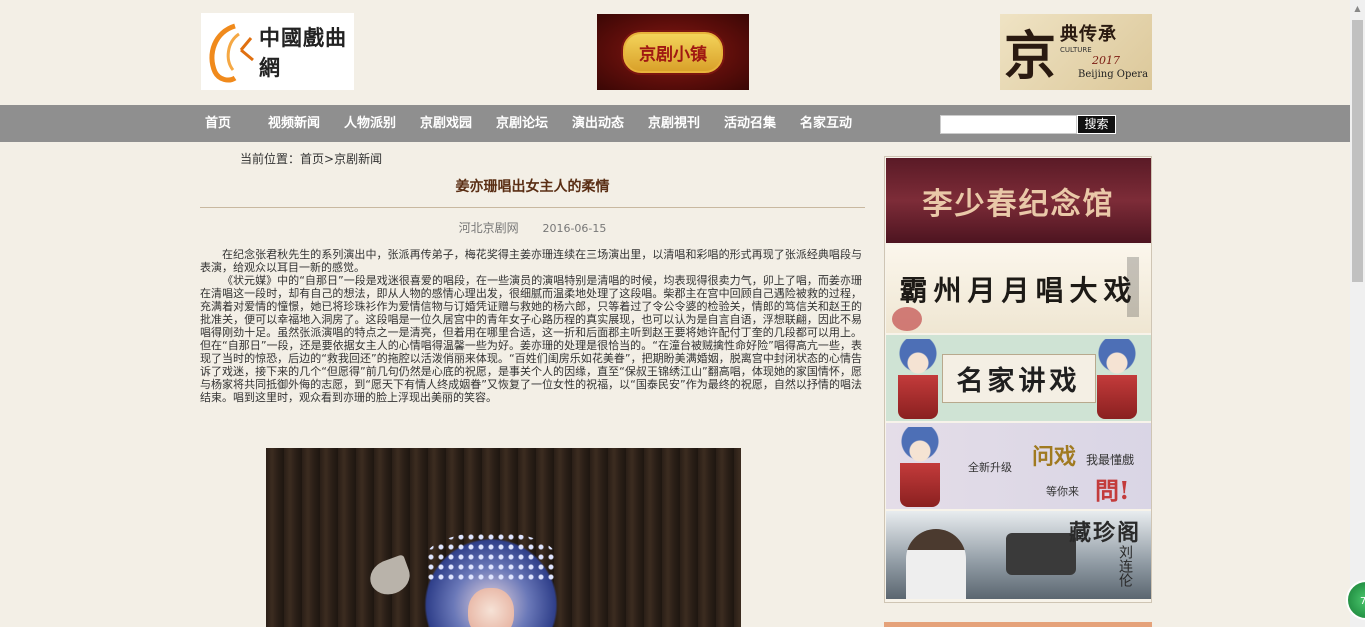 The height and width of the screenshot is (627, 1365). I want to click on nav-item-magazine: 京剧視刊, so click(674, 123).